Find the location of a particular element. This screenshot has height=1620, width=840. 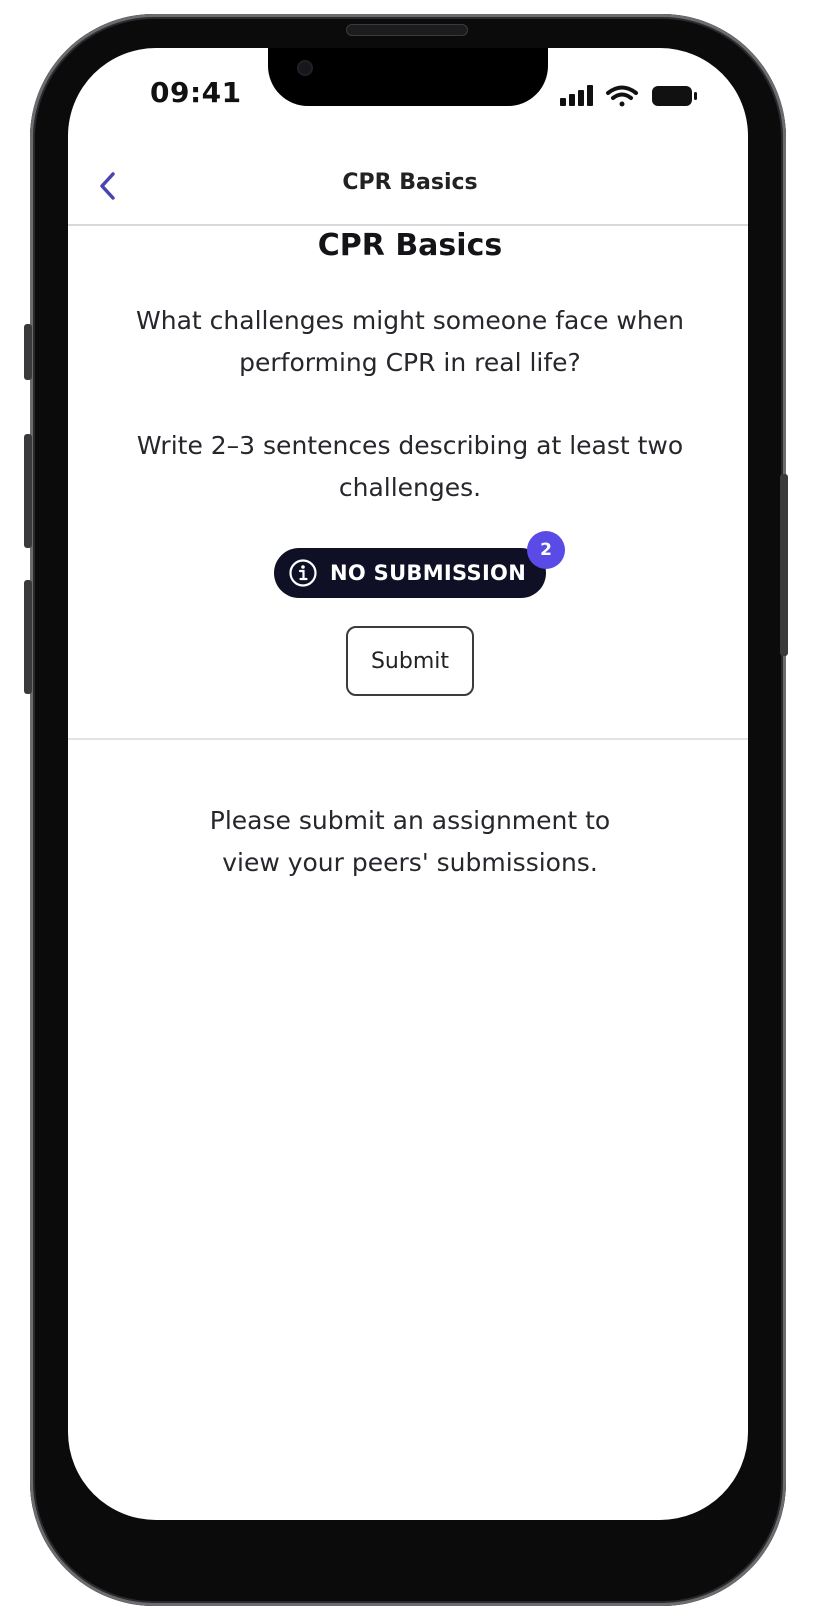

front-camera is located at coordinates (305, 68).